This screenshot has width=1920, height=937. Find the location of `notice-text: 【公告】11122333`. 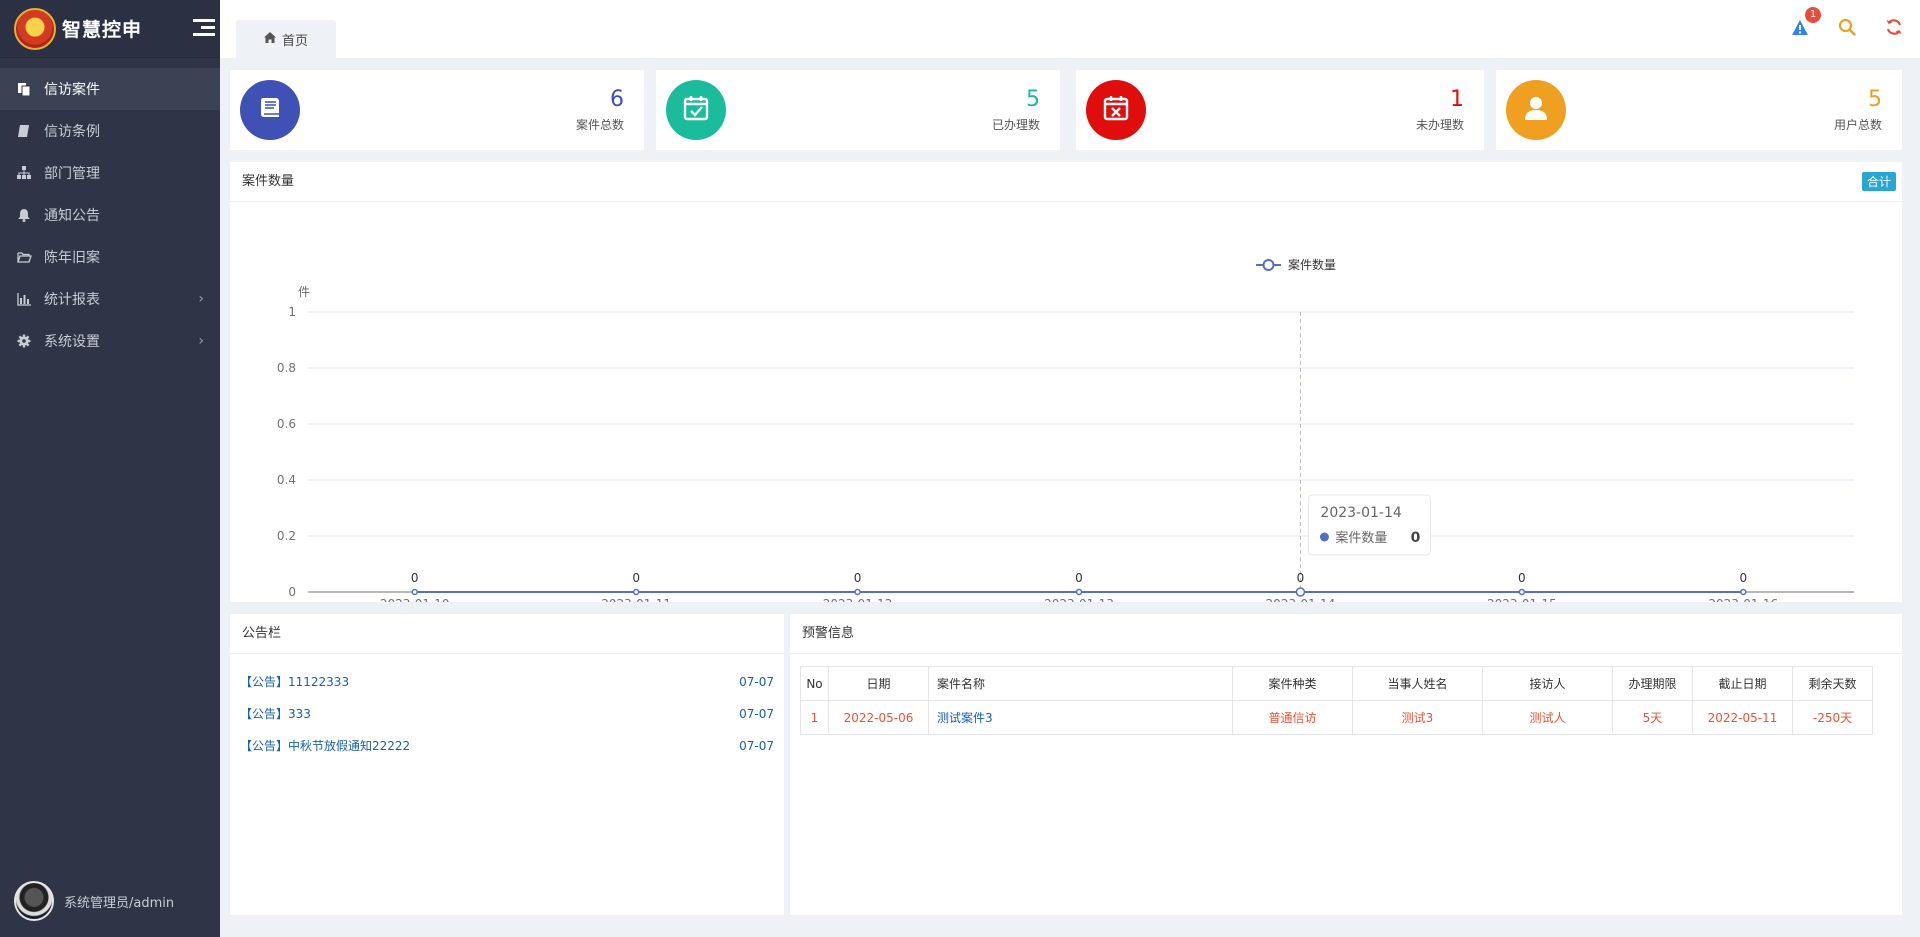

notice-text: 【公告】11122333 is located at coordinates (295, 682).